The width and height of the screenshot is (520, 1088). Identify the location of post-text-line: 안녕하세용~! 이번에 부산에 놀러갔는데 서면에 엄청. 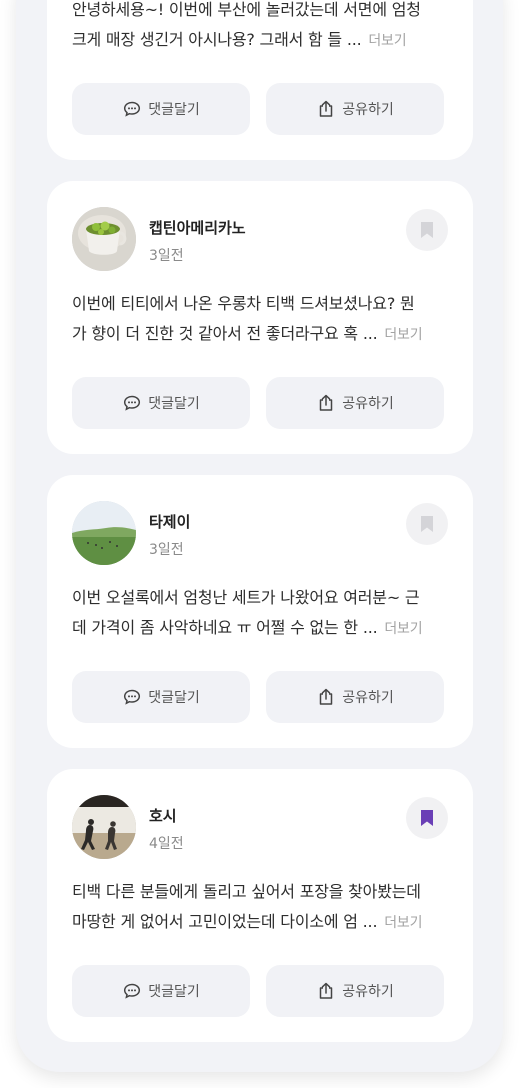
(246, 9).